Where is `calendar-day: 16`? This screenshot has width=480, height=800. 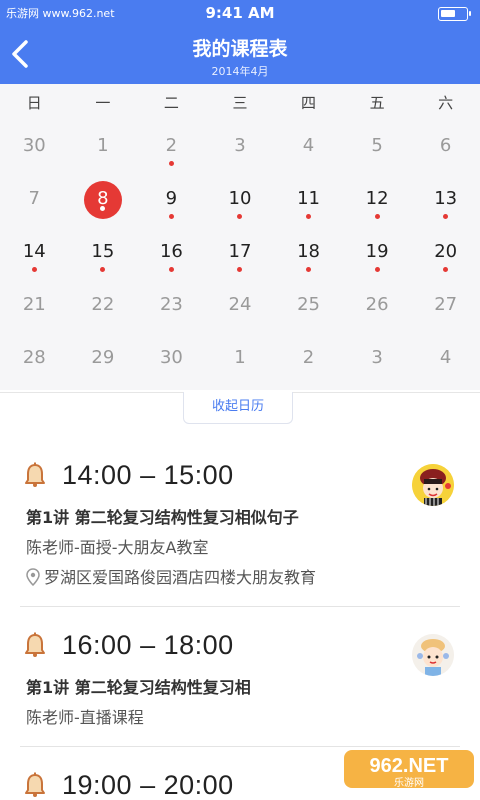
calendar-day: 16 is located at coordinates (171, 254).